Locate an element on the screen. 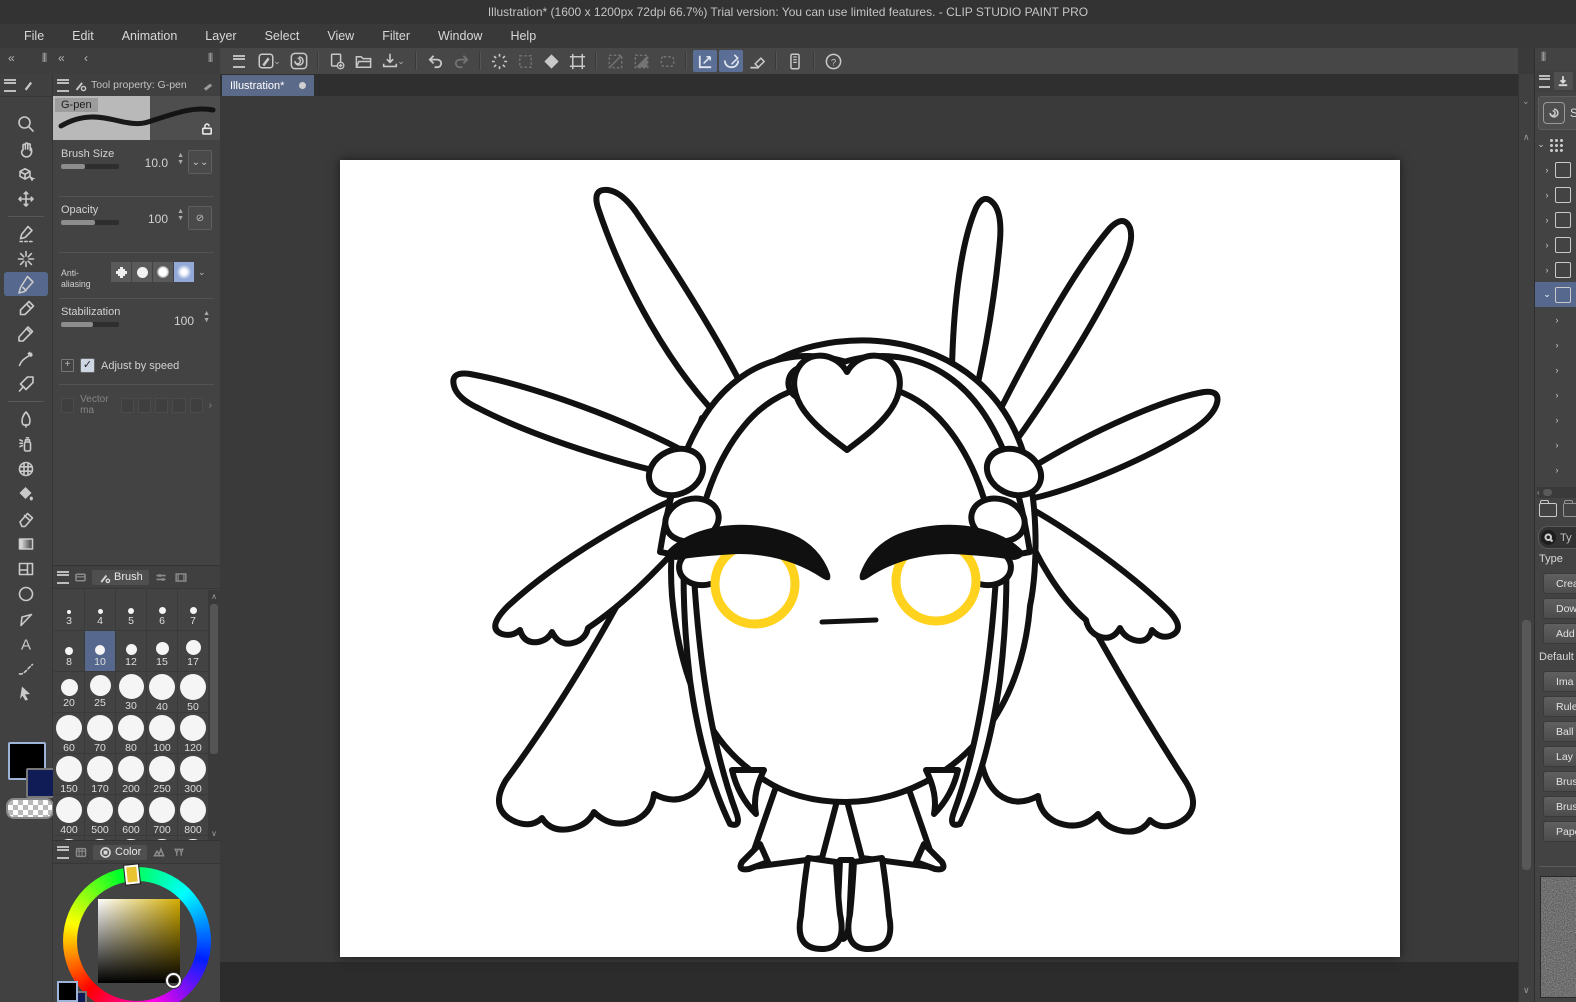  brush-size-slider is located at coordinates (90, 166).